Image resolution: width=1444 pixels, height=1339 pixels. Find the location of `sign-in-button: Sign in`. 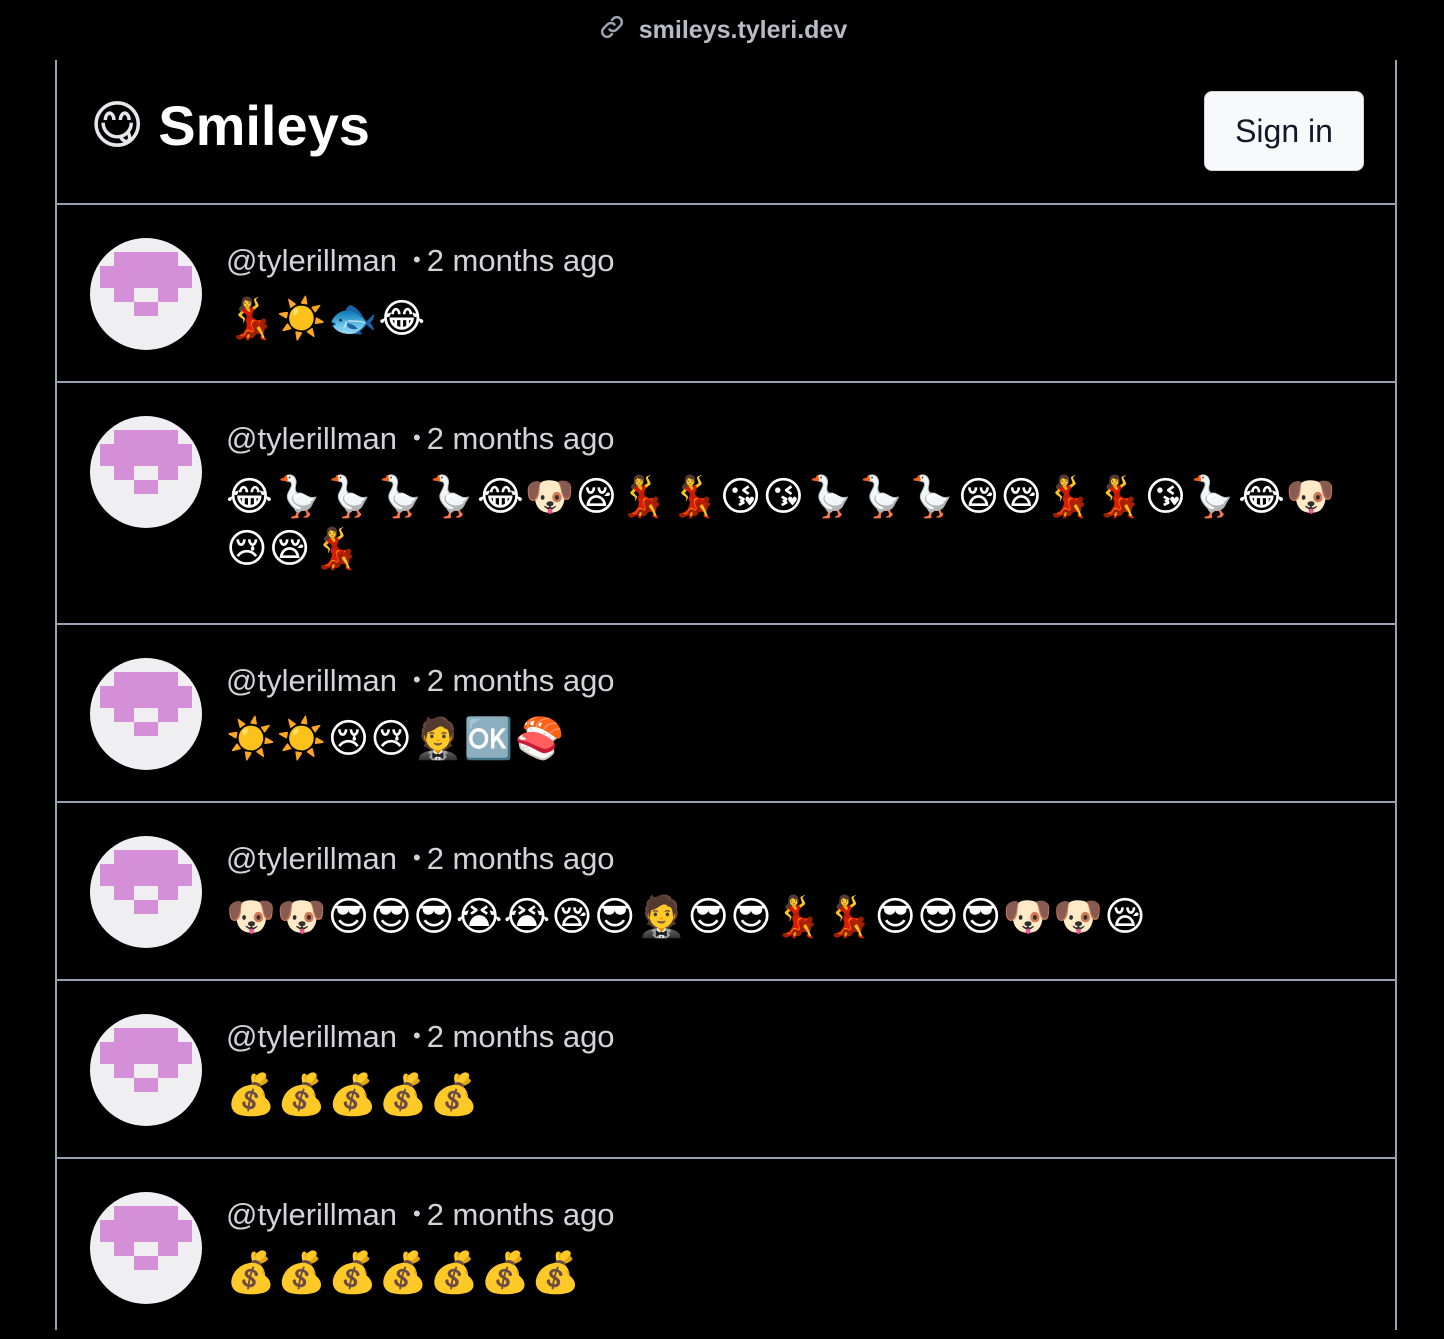

sign-in-button: Sign in is located at coordinates (1284, 131).